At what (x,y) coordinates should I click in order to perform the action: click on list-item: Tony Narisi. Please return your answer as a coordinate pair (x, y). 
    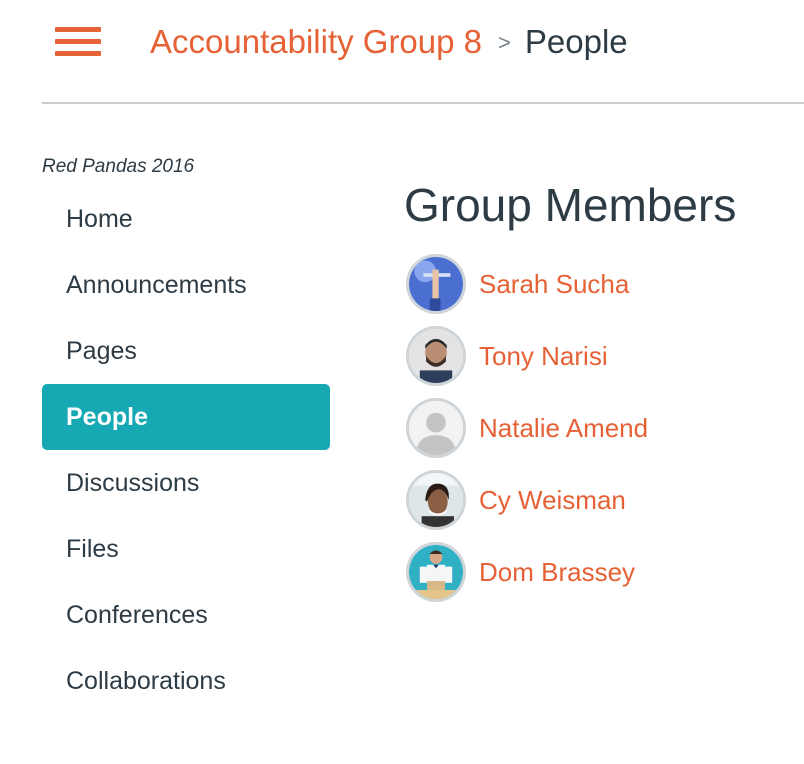
    Looking at the image, I should click on (527, 362).